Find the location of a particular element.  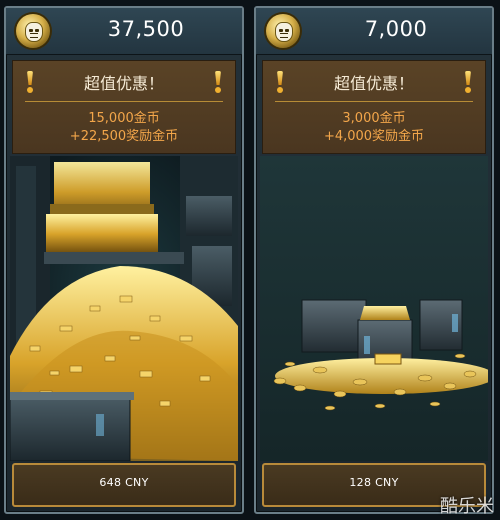

pack-amount: 7,000 is located at coordinates (396, 29).